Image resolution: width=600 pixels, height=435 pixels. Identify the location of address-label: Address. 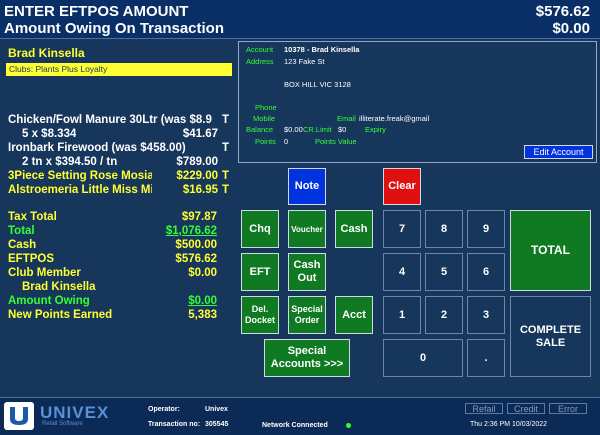
(260, 61).